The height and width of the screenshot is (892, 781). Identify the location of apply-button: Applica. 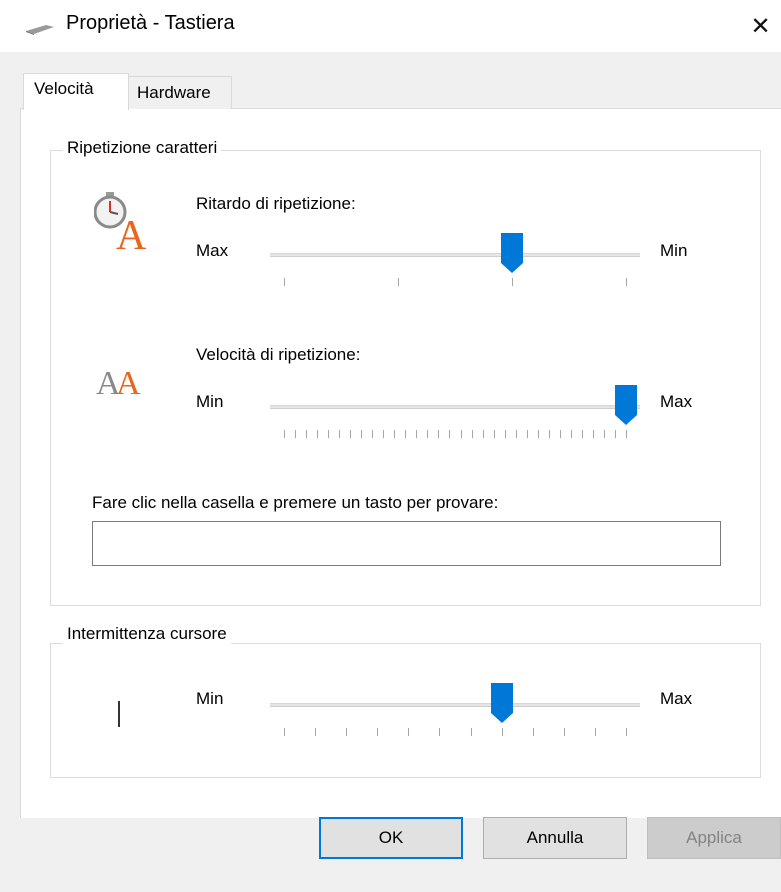
(714, 838).